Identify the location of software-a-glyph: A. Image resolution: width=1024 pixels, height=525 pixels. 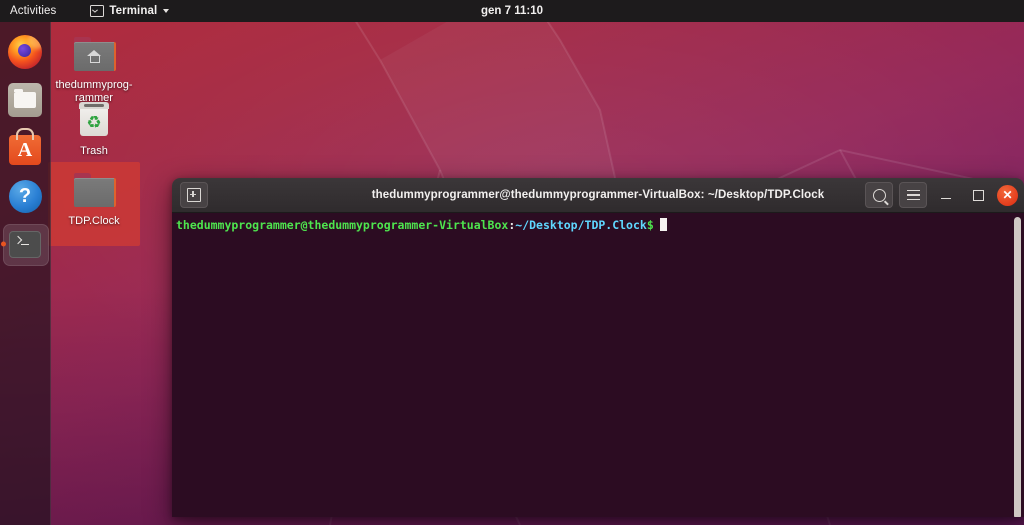
(25, 150).